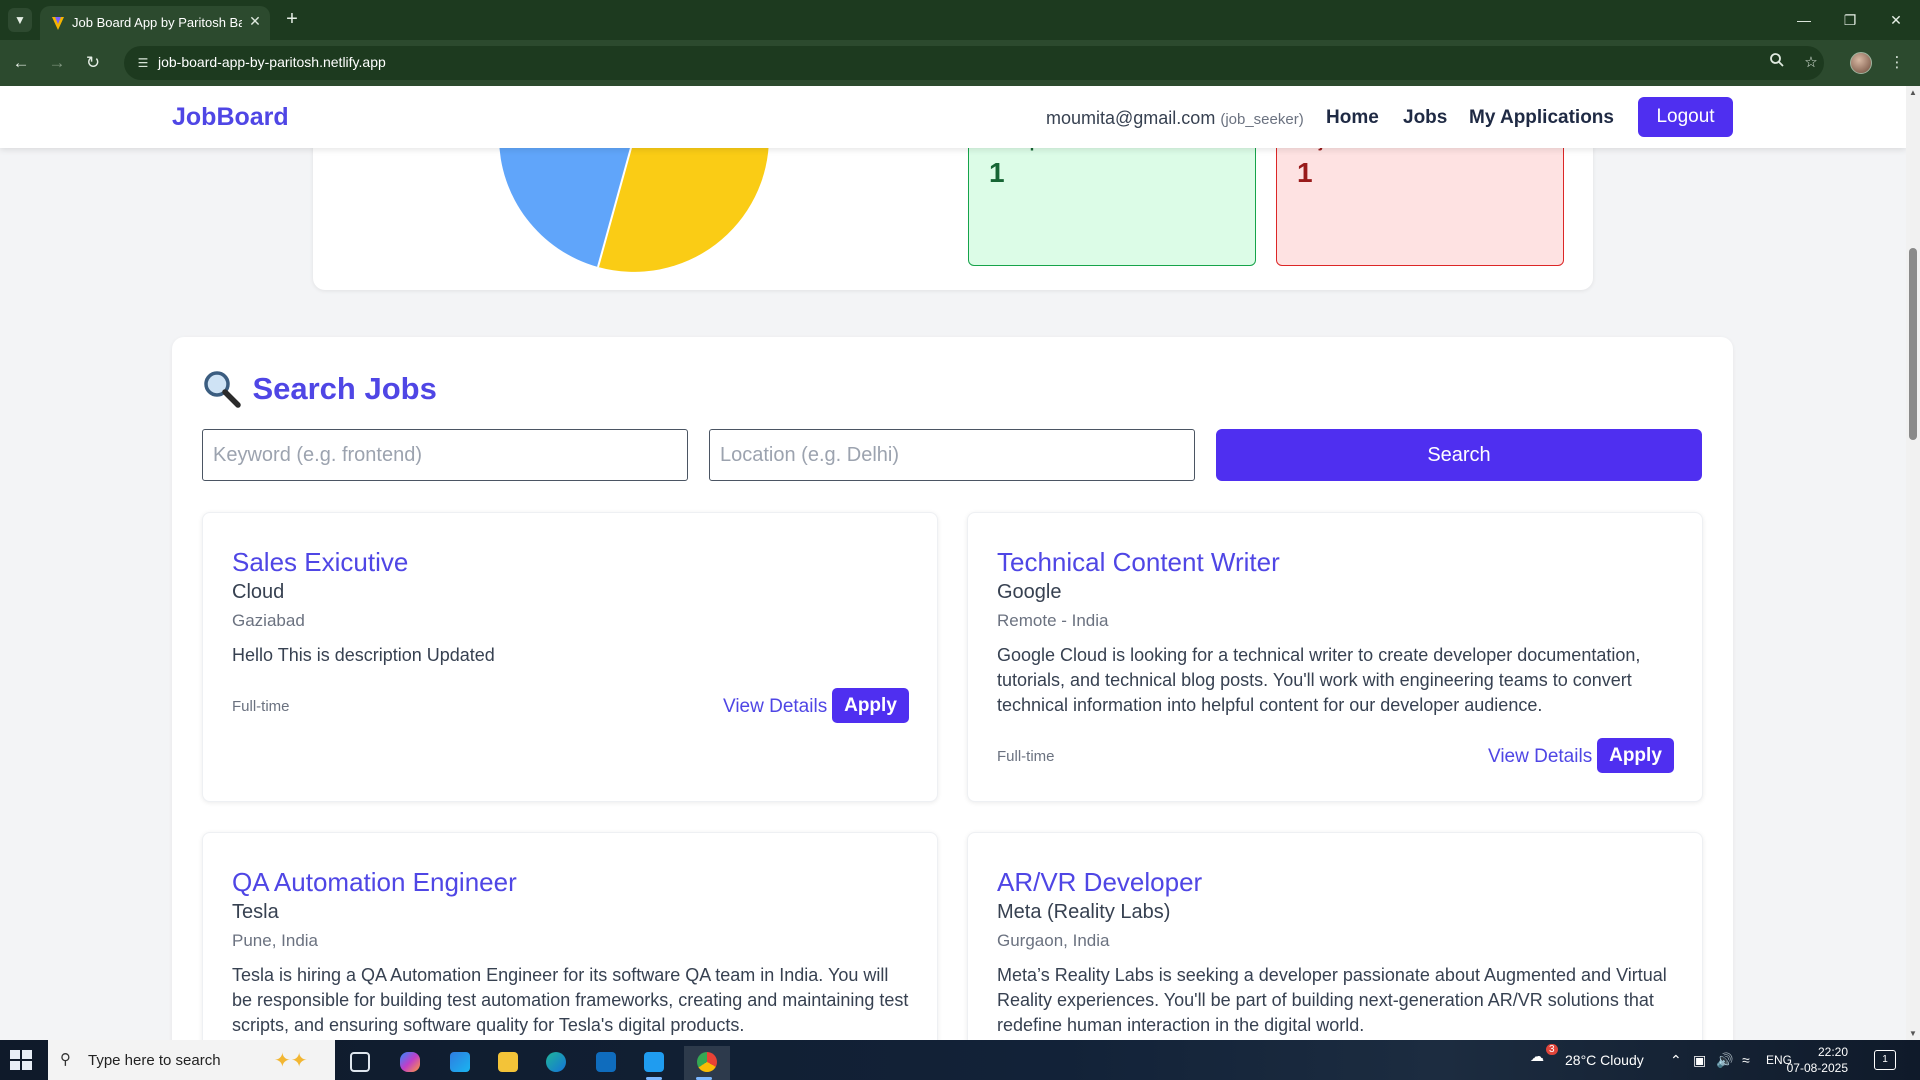 The width and height of the screenshot is (1920, 1080). I want to click on location-input, so click(952, 455).